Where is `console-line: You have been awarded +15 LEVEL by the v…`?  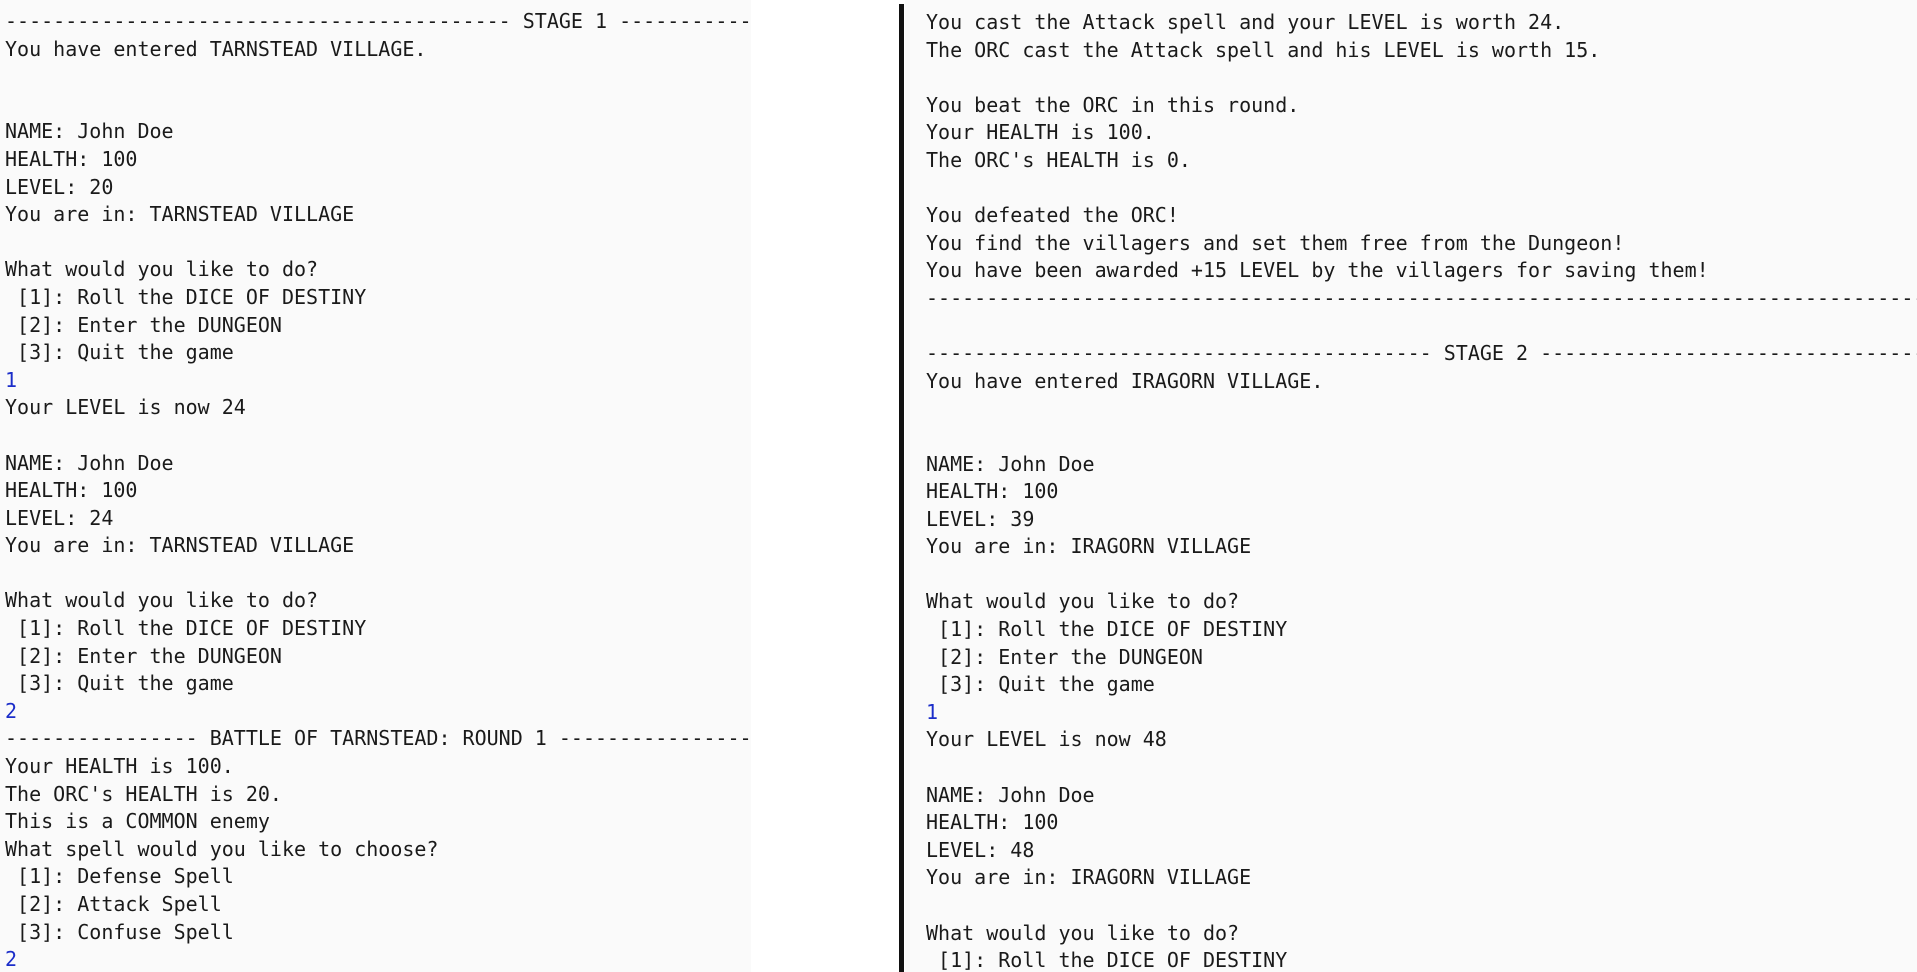
console-line: You have been awarded +15 LEVEL by the v… is located at coordinates (1317, 270).